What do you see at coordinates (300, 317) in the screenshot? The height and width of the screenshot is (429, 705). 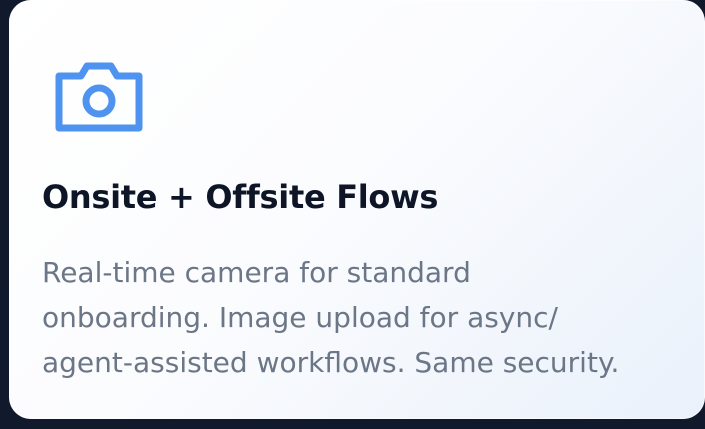 I see `description-line: onboarding. Image upload for async/` at bounding box center [300, 317].